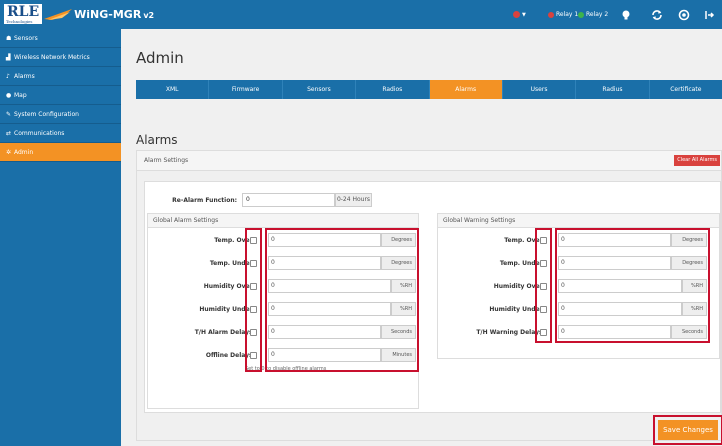 This screenshot has width=722, height=446. Describe the element at coordinates (227, 309) in the screenshot. I see `alarm-humidity-under-label: Humidity Under:` at that location.